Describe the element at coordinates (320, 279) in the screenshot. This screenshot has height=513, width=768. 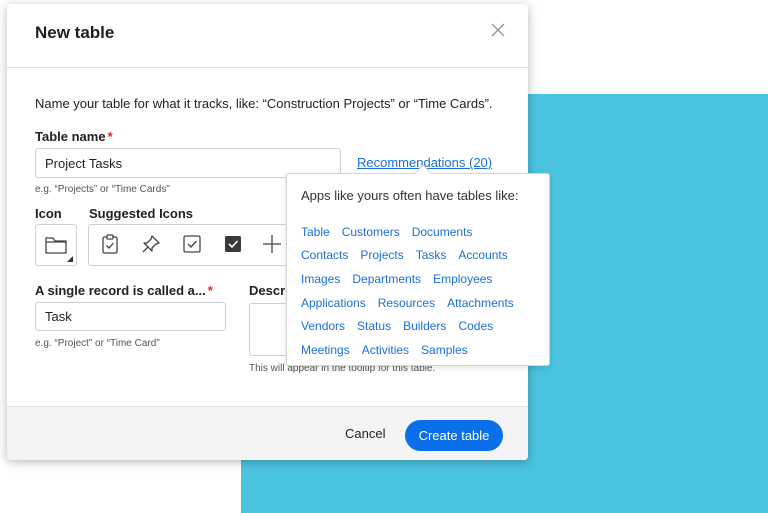
I see `recommendation-item: Images` at that location.